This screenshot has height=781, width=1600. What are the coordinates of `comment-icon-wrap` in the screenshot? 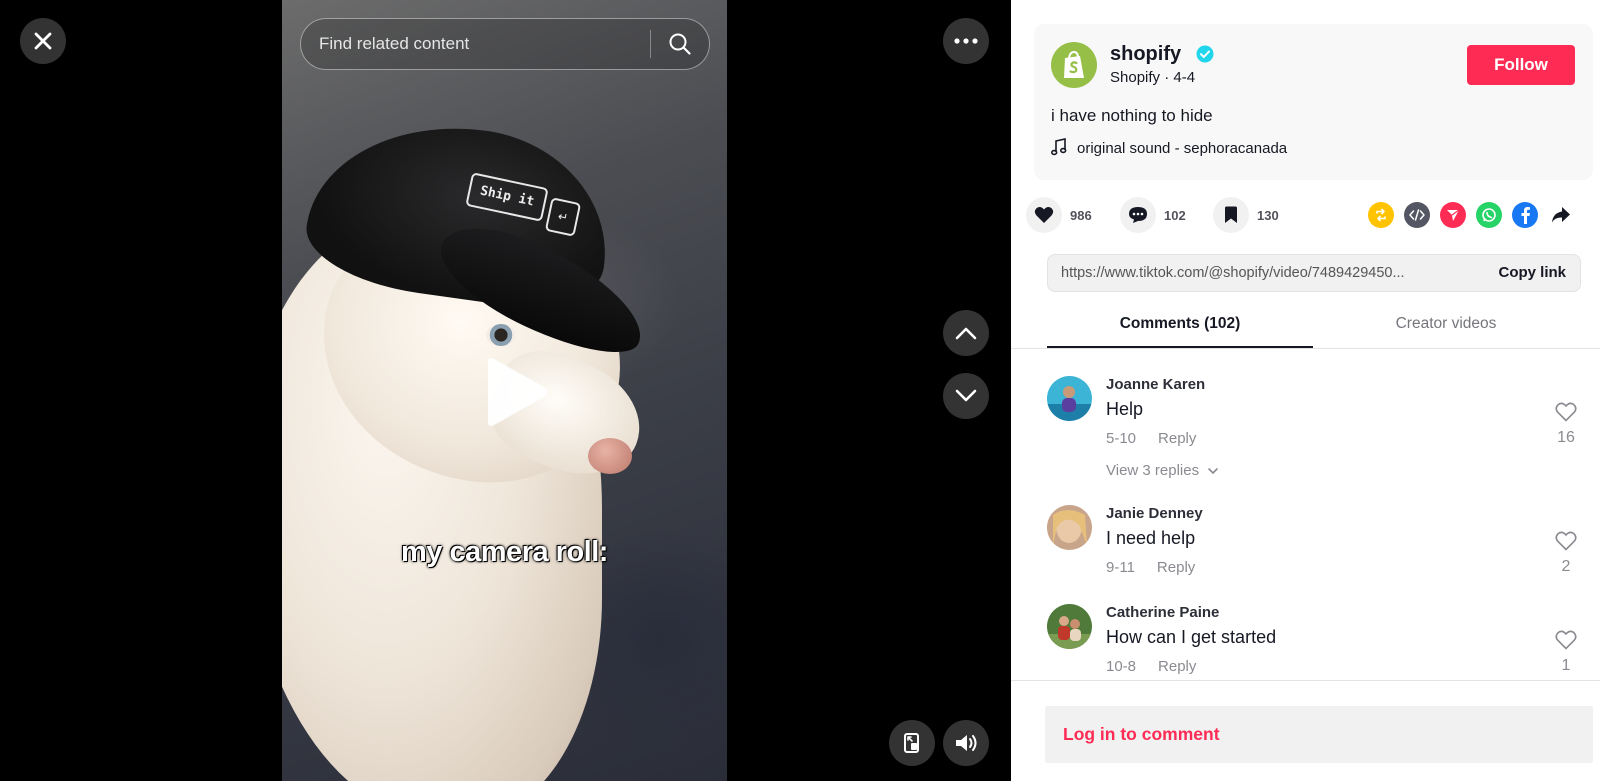 It's located at (1138, 215).